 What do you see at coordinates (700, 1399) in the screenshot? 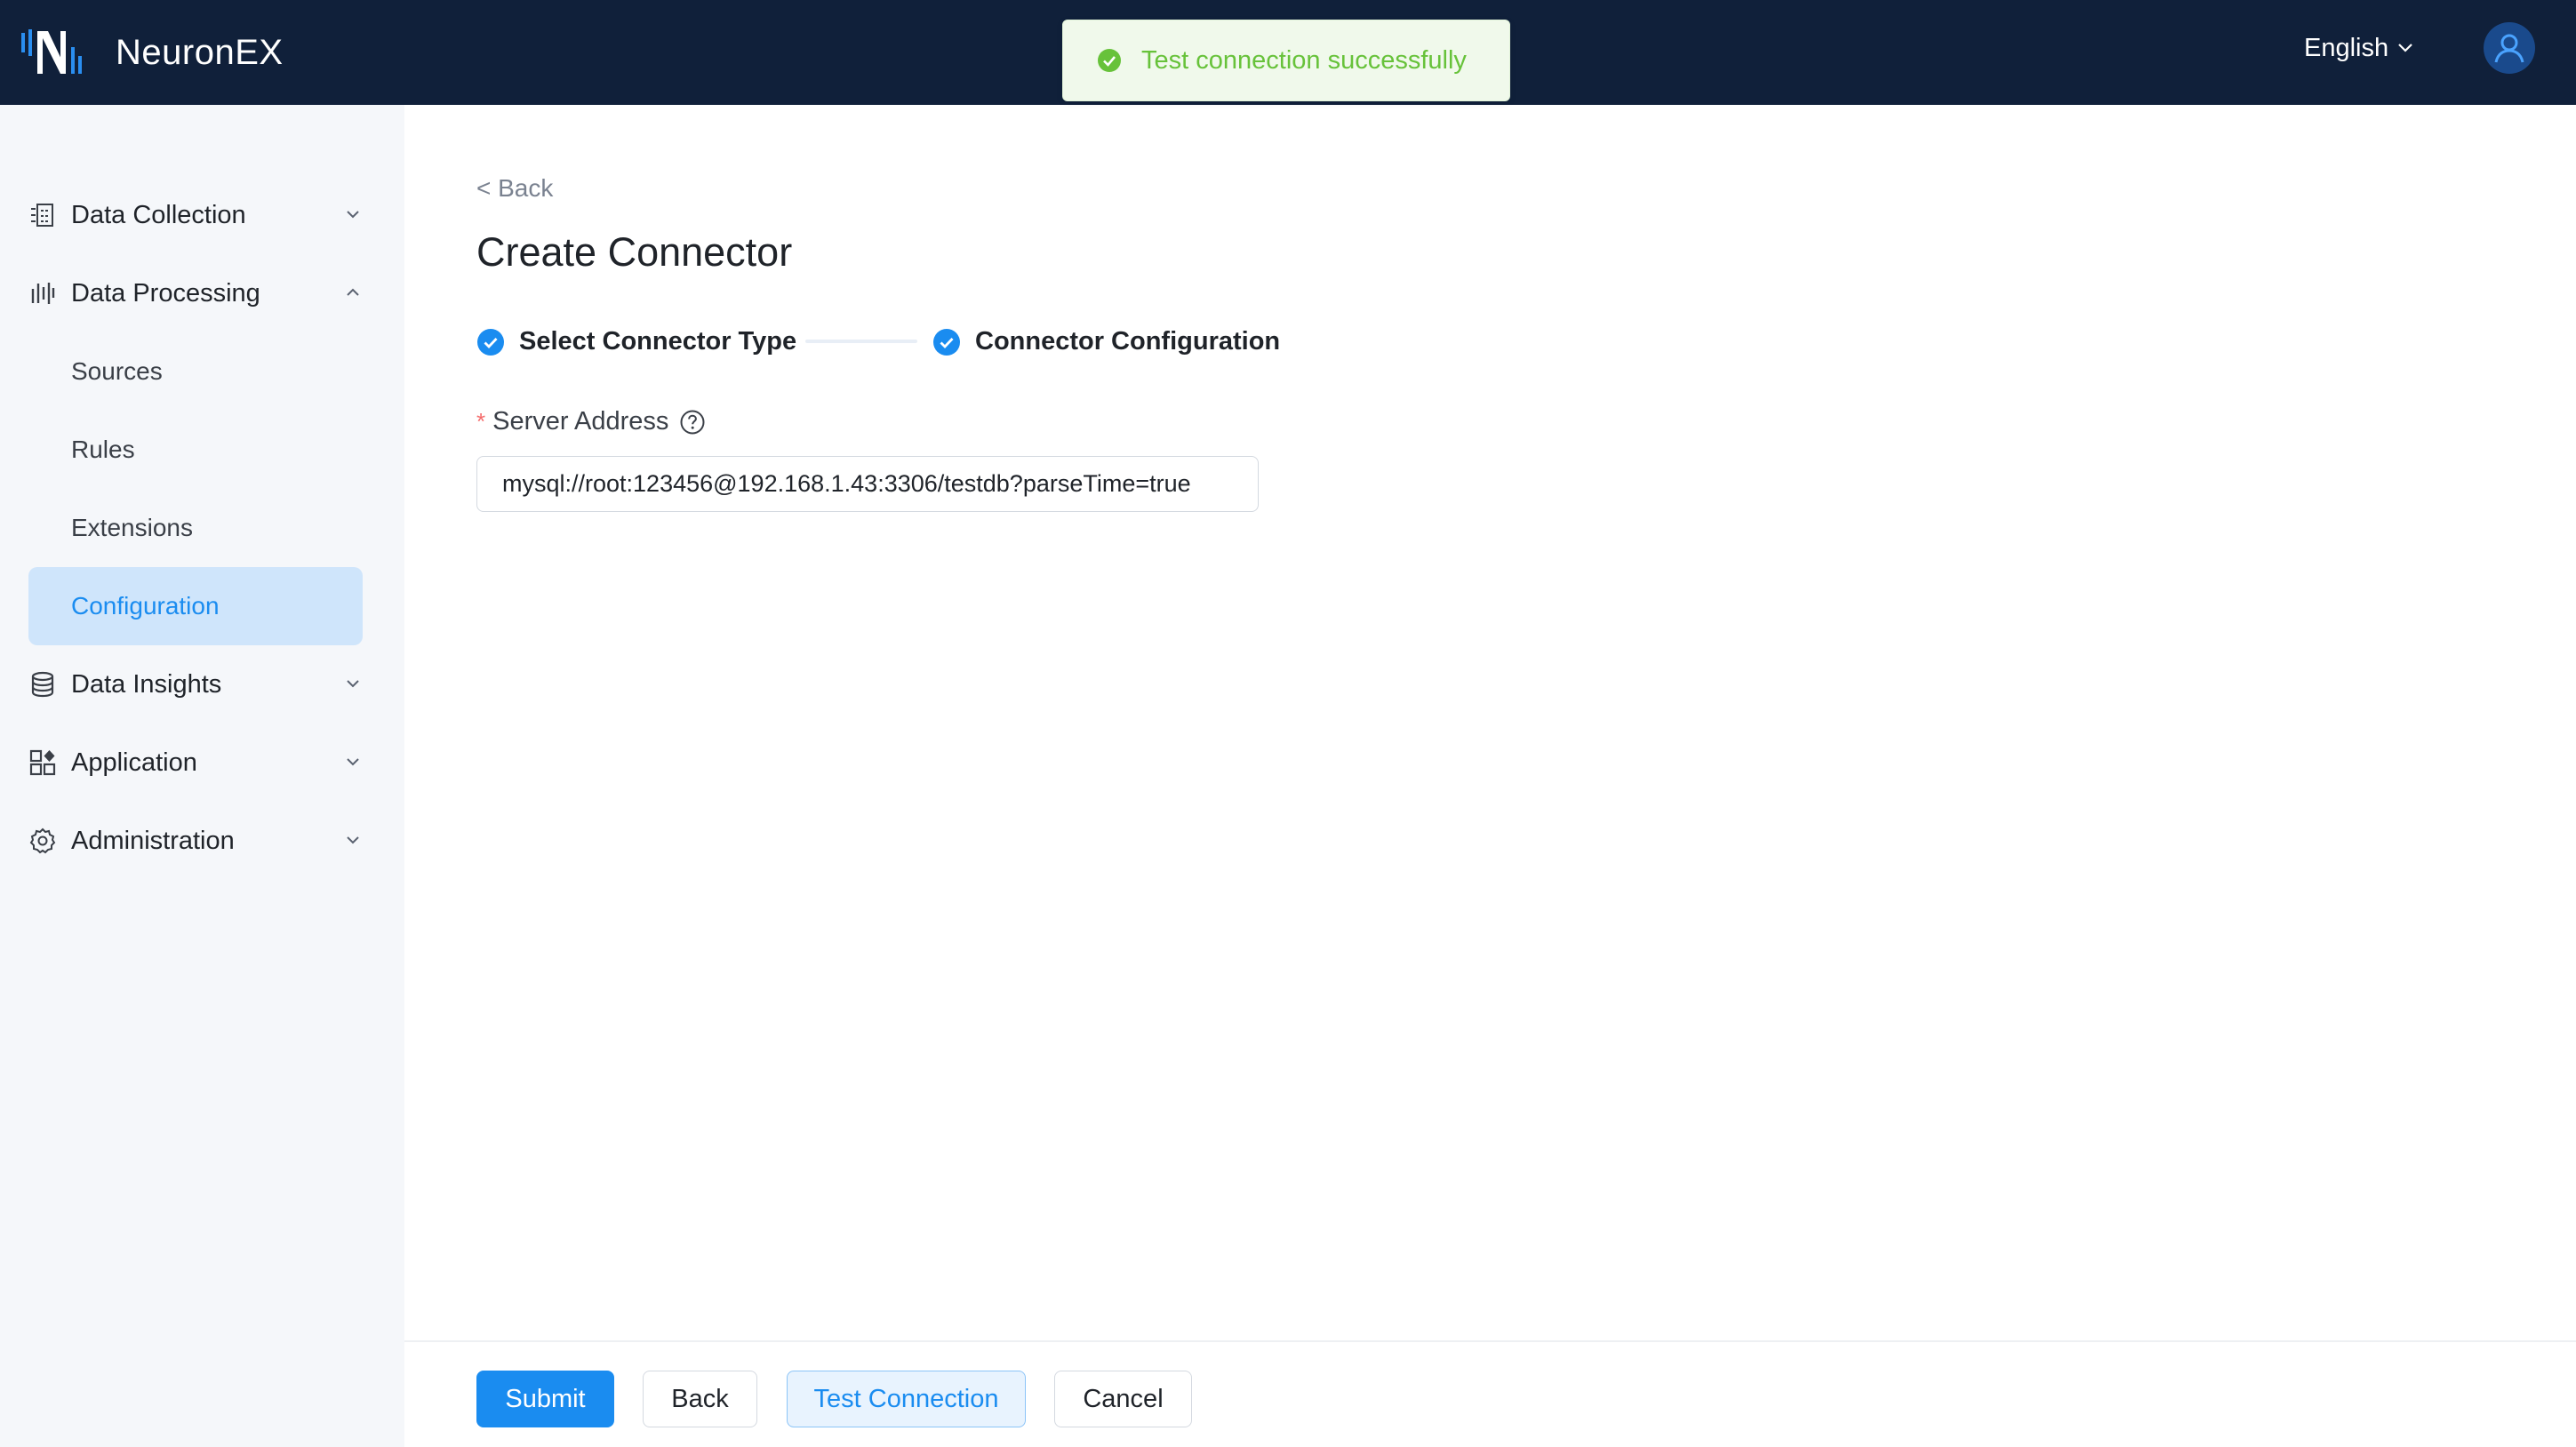
I see `back-button: Back` at bounding box center [700, 1399].